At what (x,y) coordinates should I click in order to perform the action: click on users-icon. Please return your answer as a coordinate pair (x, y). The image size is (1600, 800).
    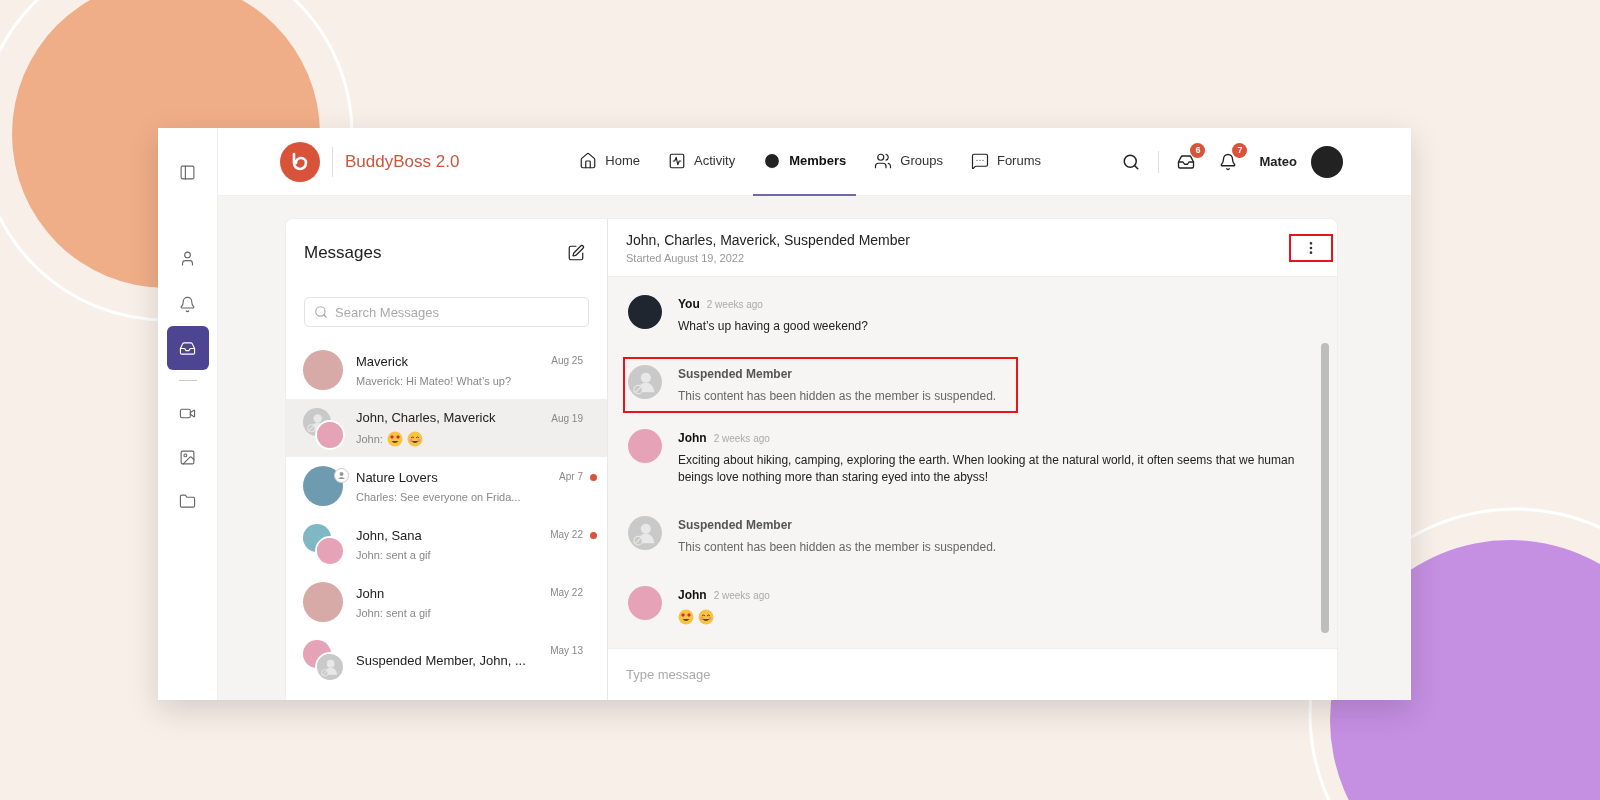
    Looking at the image, I should click on (883, 160).